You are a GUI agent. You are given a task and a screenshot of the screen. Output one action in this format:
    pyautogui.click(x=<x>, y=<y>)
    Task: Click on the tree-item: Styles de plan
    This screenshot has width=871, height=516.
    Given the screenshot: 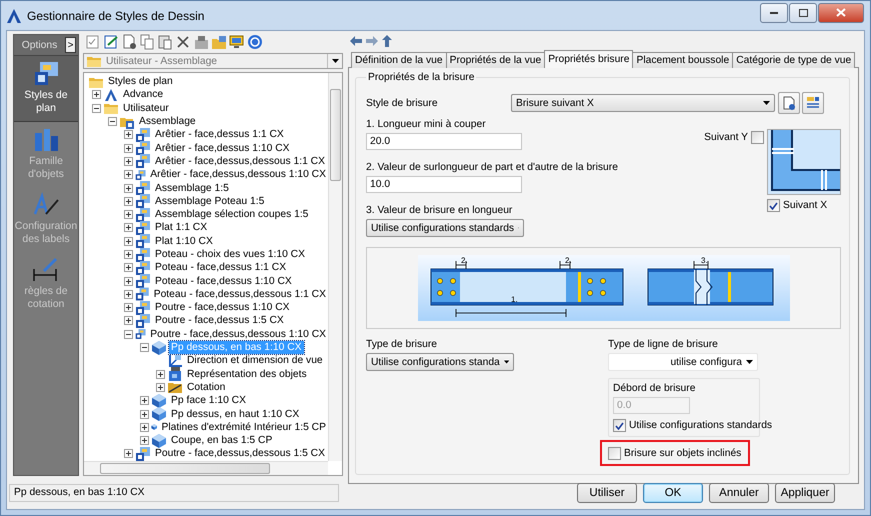 What is the action you would take?
    pyautogui.click(x=140, y=81)
    